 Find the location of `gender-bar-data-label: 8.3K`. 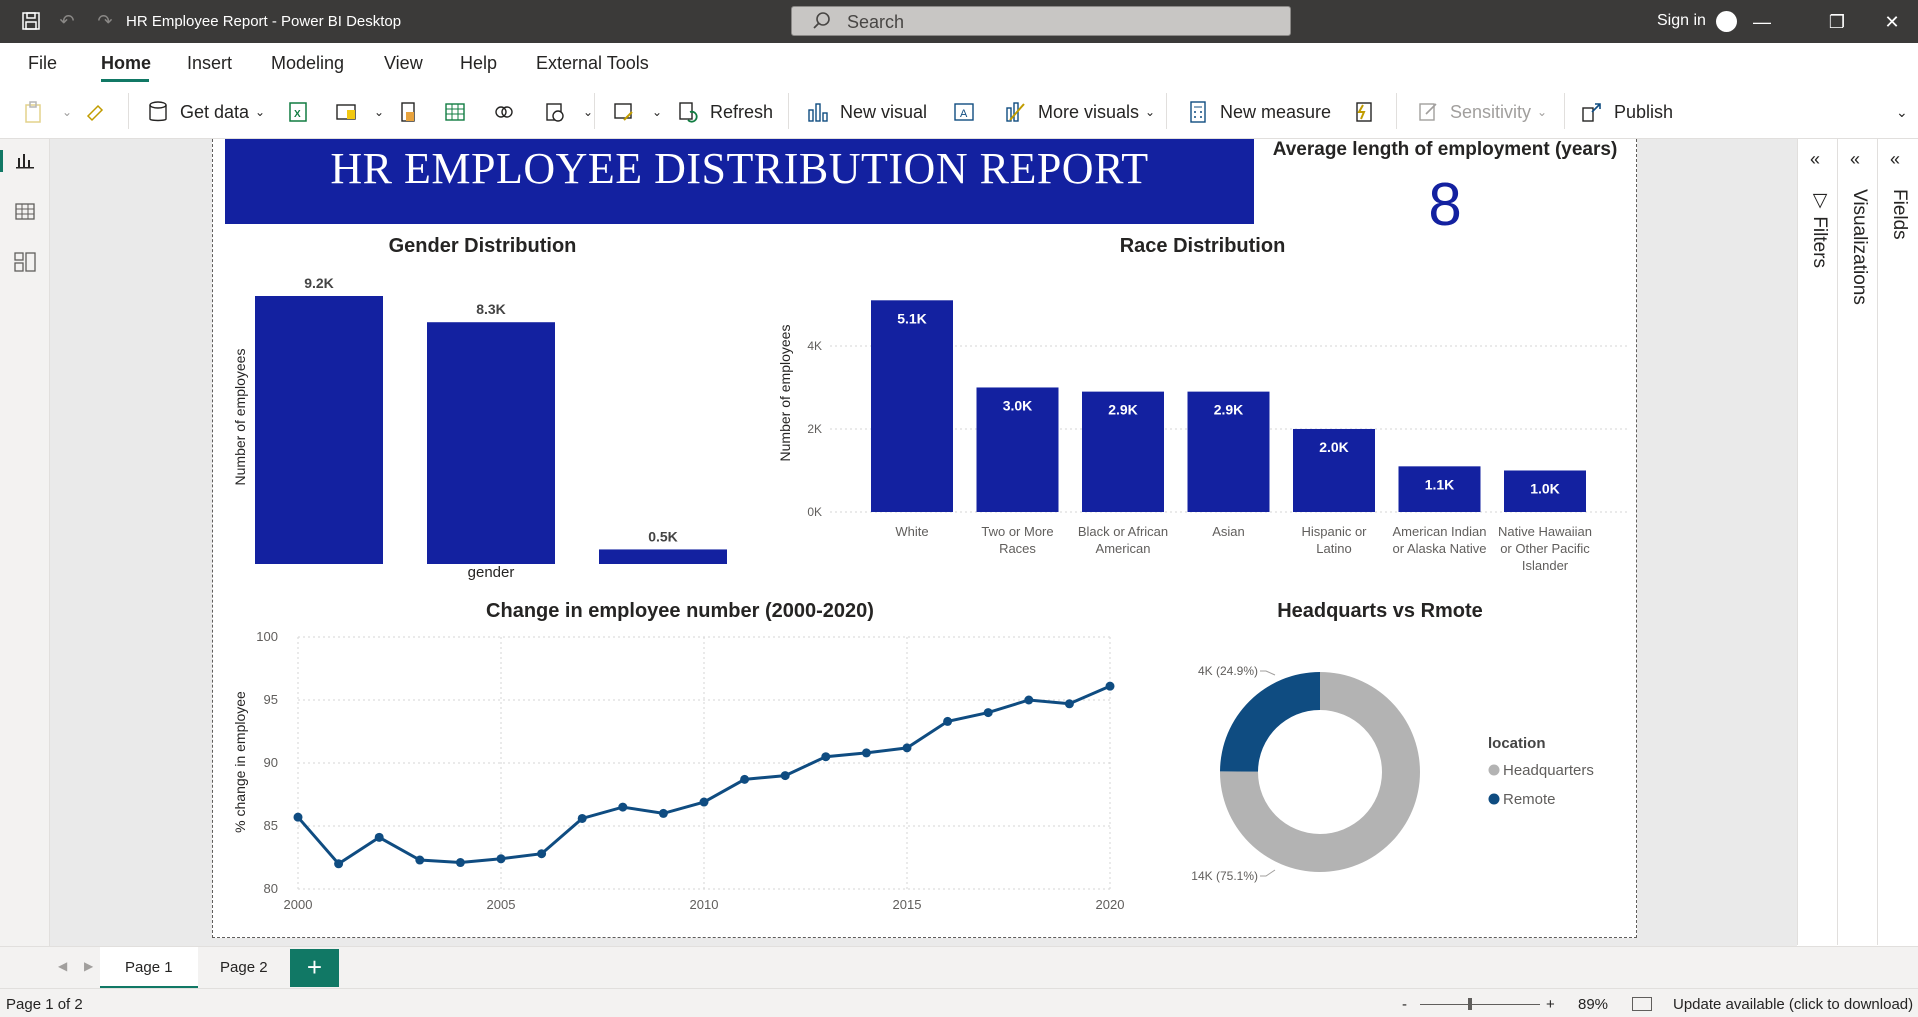

gender-bar-data-label: 8.3K is located at coordinates (491, 309).